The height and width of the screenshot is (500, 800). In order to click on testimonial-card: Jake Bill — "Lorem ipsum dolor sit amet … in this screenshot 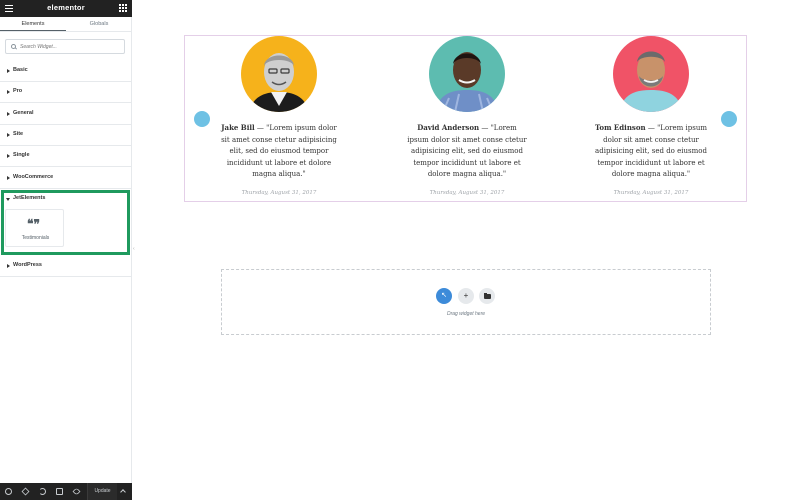, I will do `click(279, 116)`.